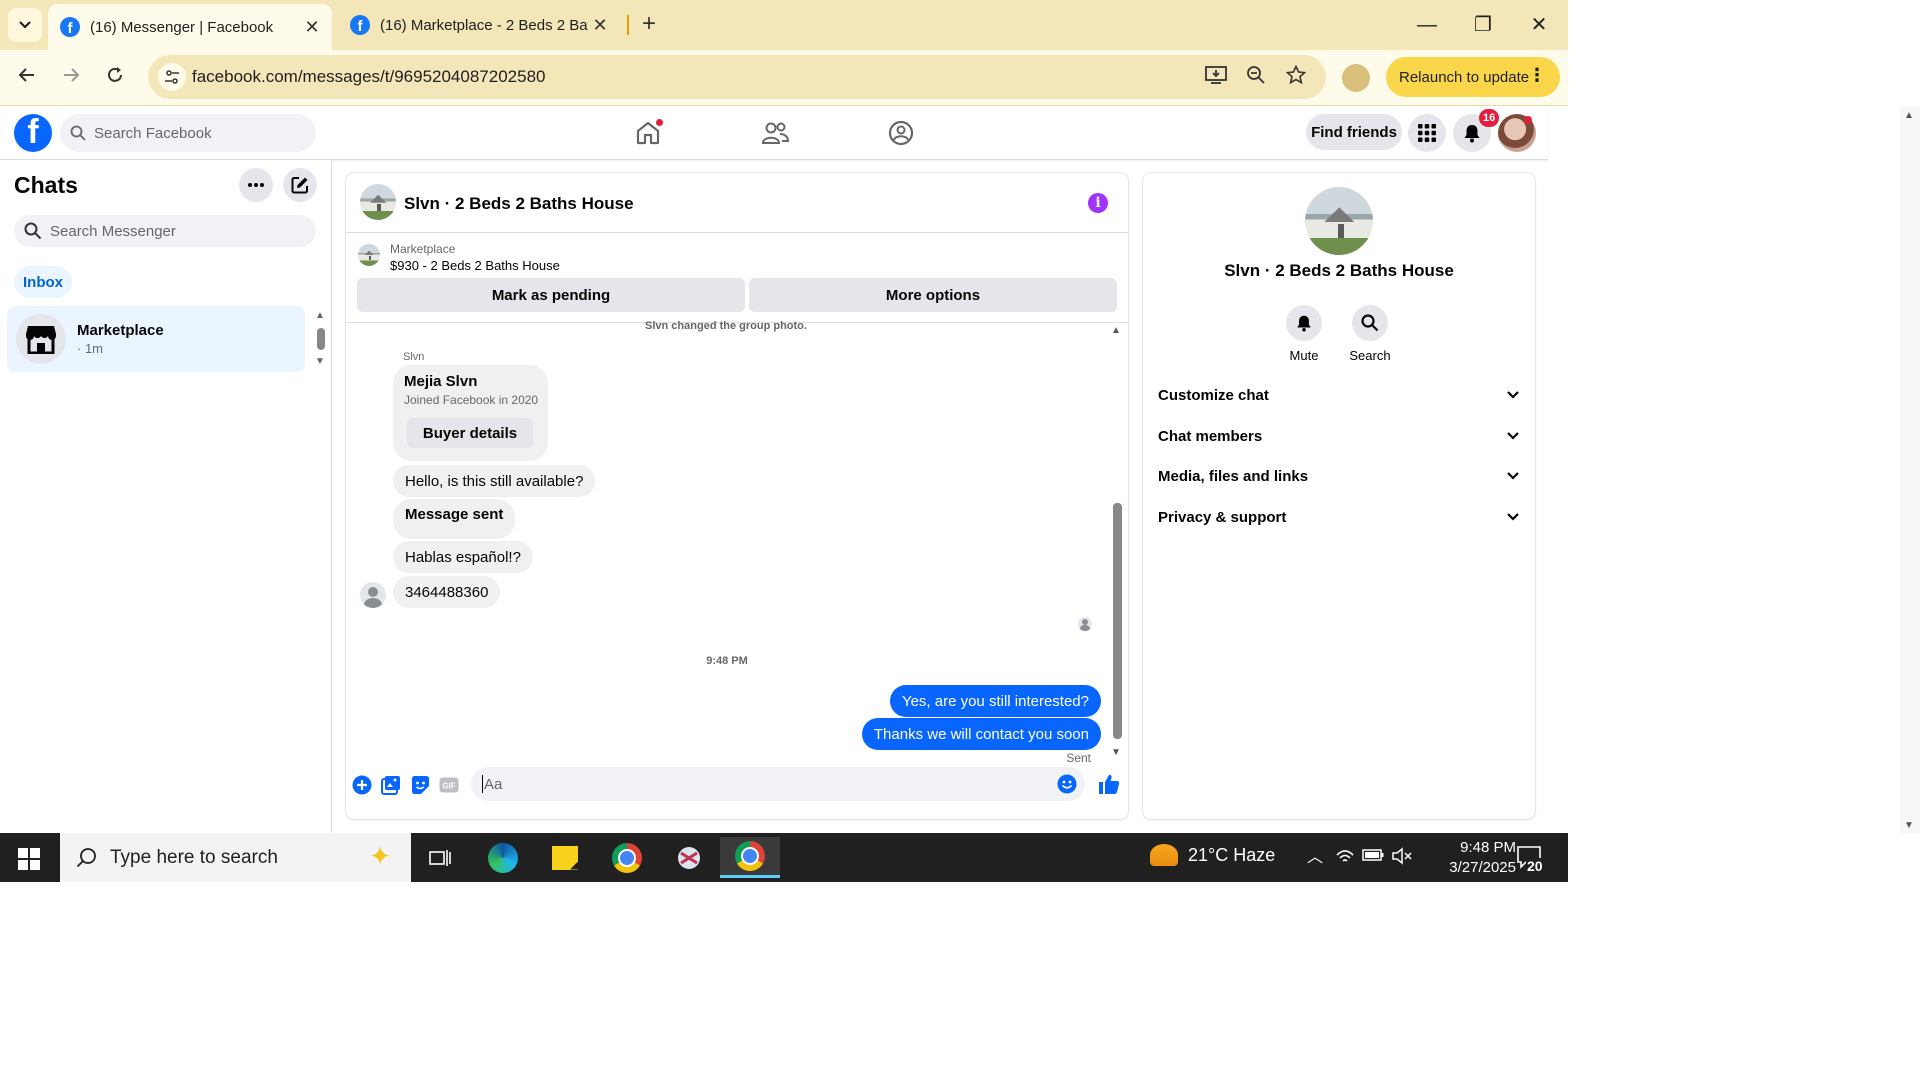  What do you see at coordinates (440, 857) in the screenshot?
I see `task-view-button` at bounding box center [440, 857].